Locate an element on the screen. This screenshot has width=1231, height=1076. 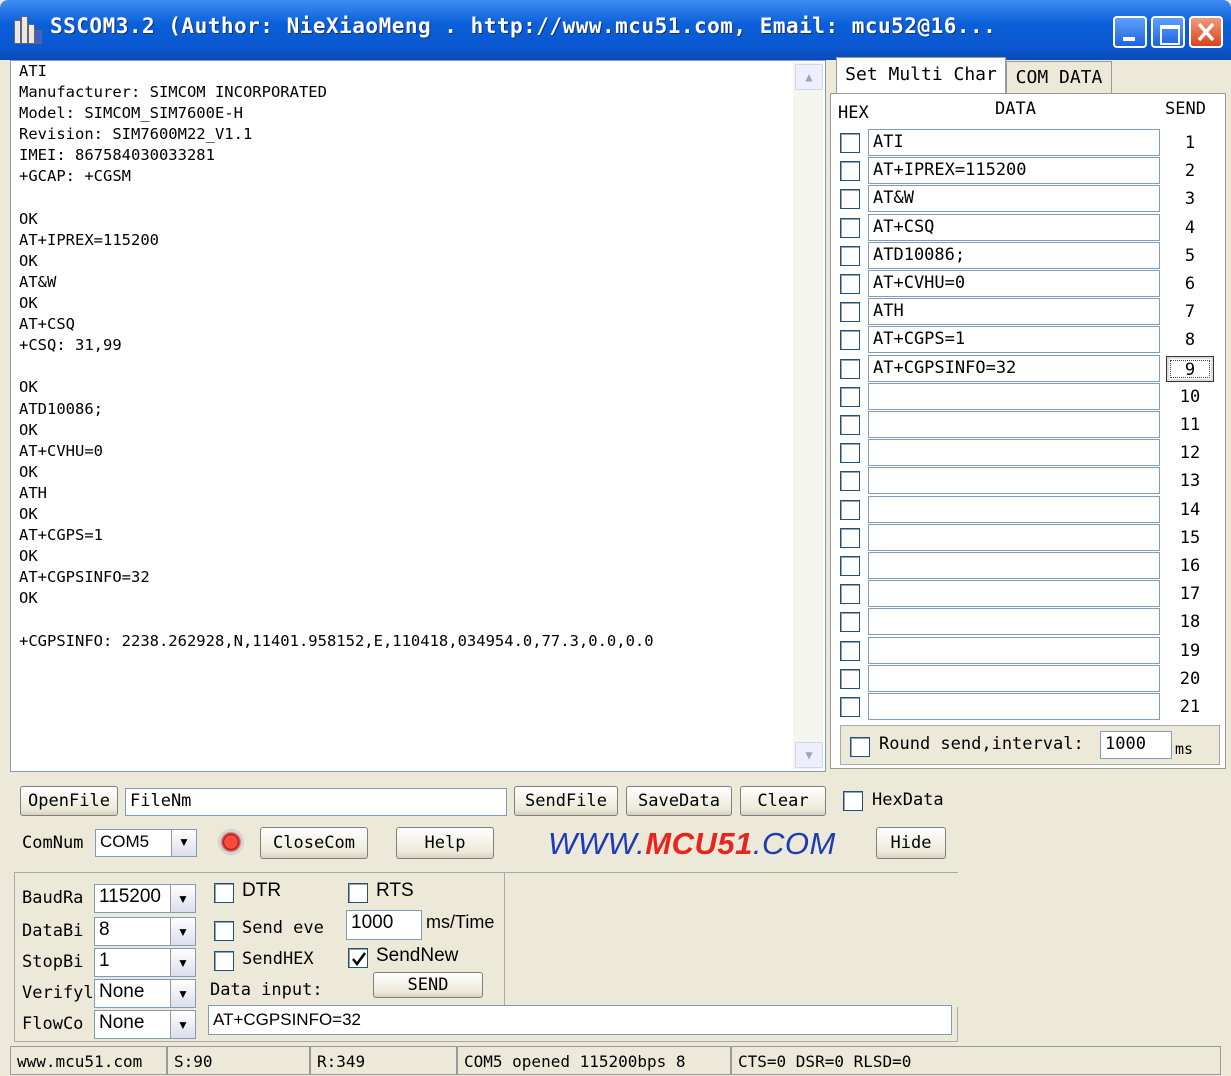
hexdata-checkbox is located at coordinates (853, 801).